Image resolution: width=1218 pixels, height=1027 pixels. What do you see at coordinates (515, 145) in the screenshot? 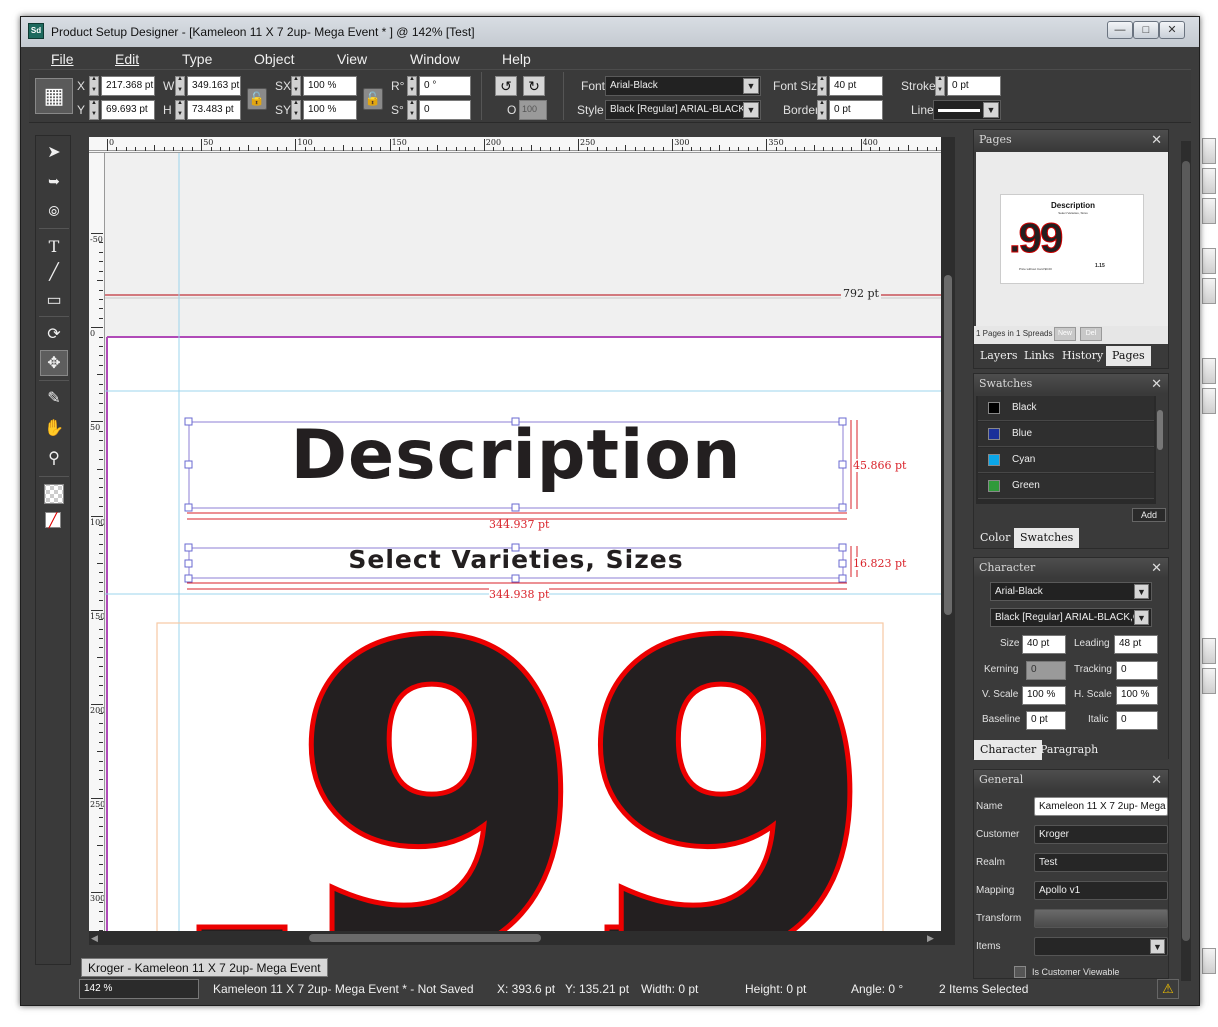
I see `horizontal-ruler: 0 50 100 150 200 250 300 350 400` at bounding box center [515, 145].